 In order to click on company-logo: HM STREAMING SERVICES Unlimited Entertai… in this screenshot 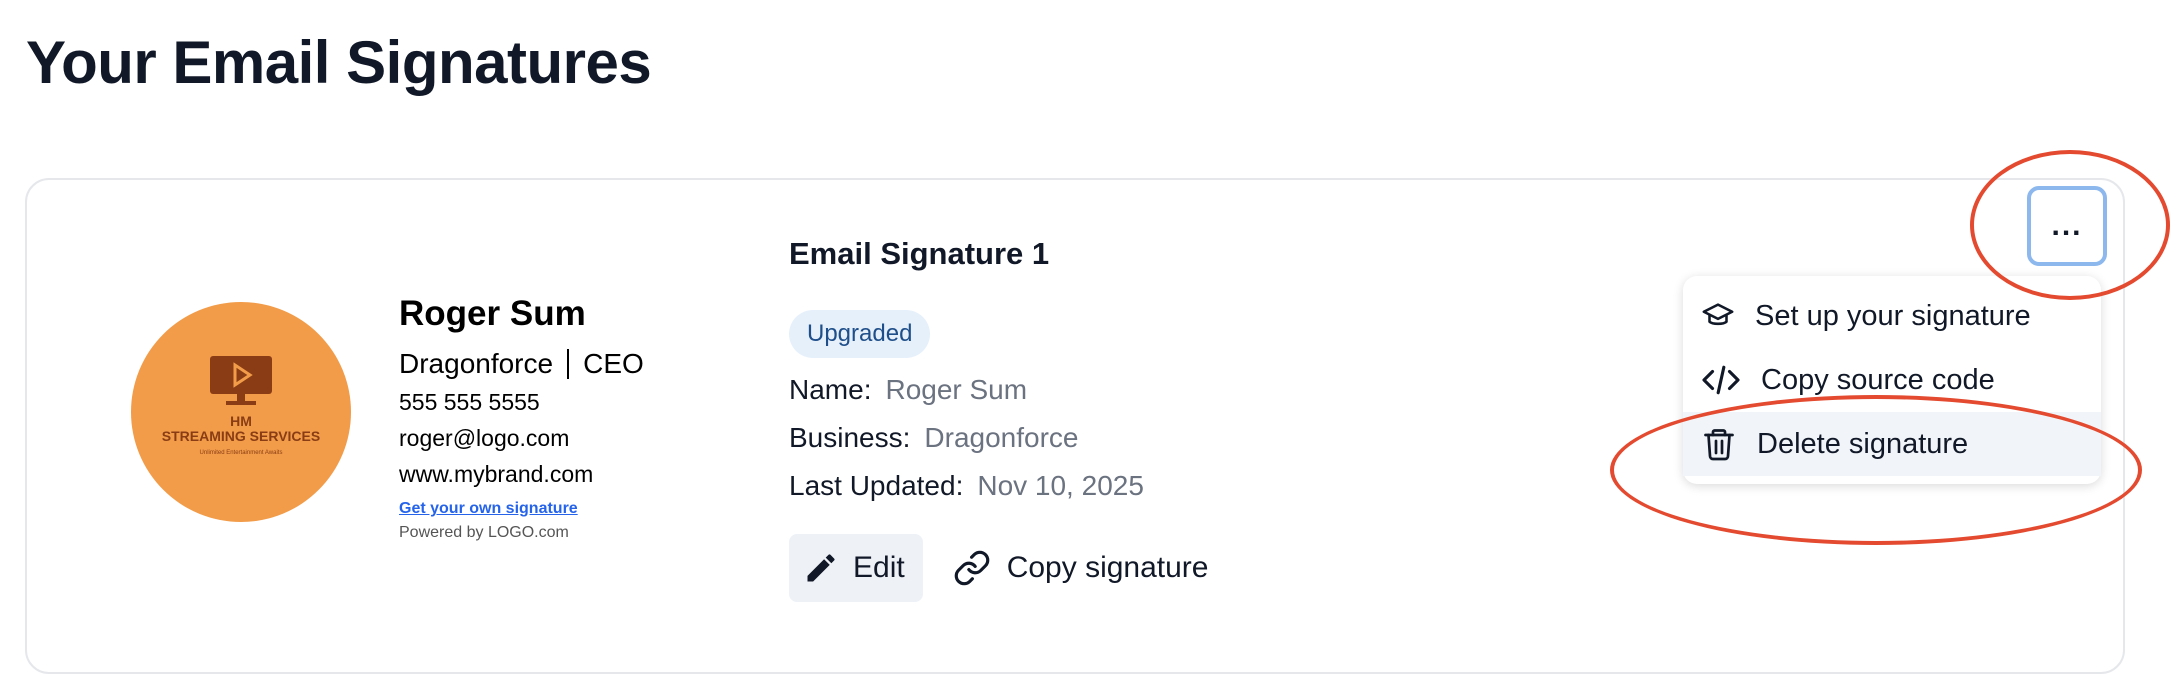, I will do `click(241, 412)`.